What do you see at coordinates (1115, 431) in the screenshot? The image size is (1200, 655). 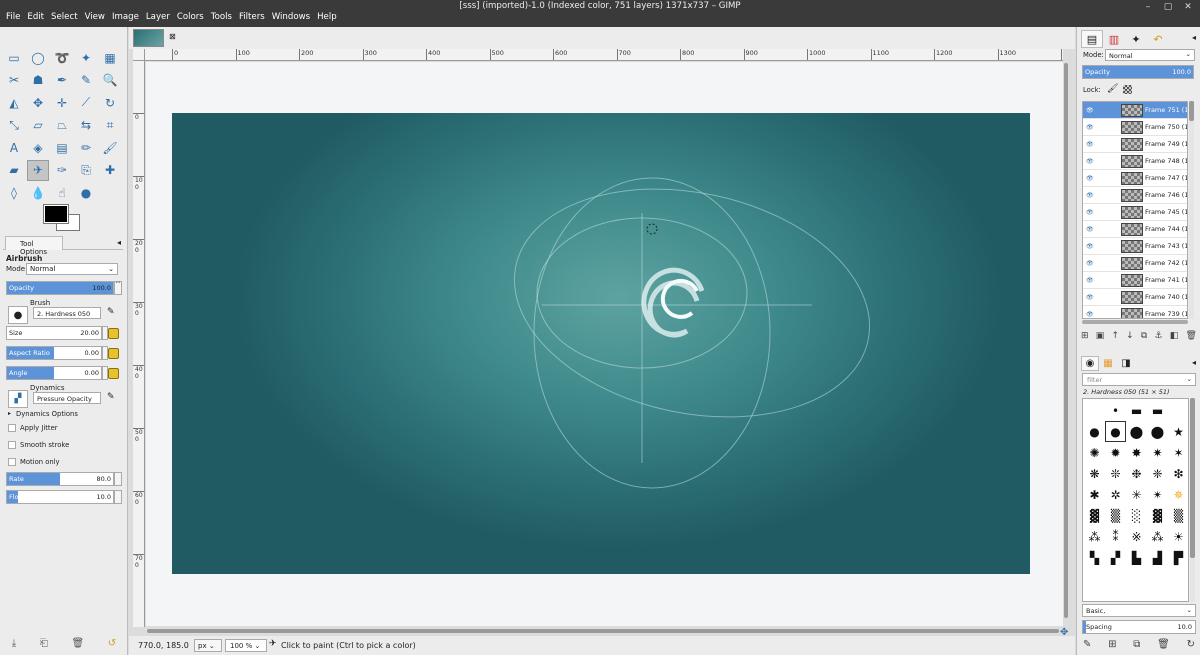 I see `brush-tip: ●` at bounding box center [1115, 431].